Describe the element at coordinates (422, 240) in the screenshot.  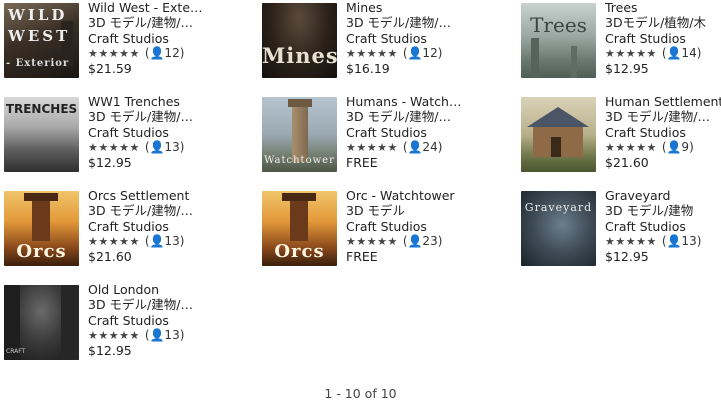
I see `review-count: (👤23)` at that location.